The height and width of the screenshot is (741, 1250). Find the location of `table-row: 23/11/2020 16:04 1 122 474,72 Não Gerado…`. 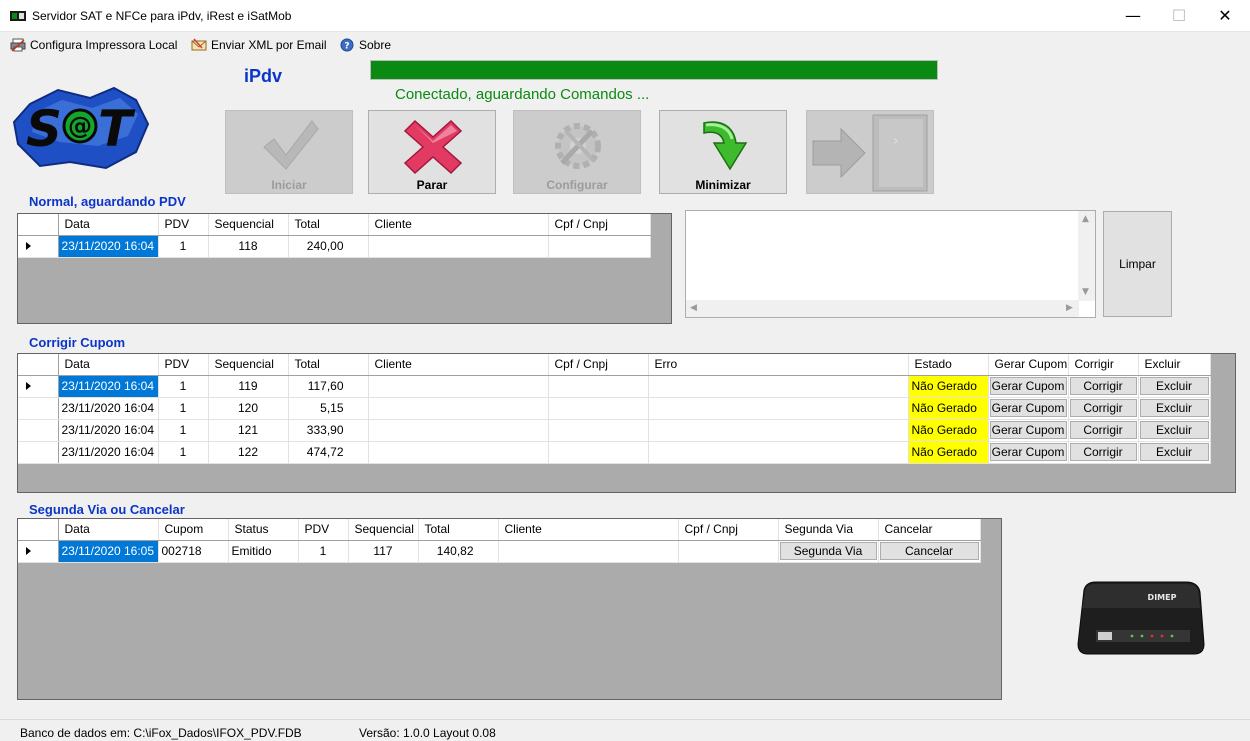

table-row: 23/11/2020 16:04 1 122 474,72 Não Gerado… is located at coordinates (614, 452).